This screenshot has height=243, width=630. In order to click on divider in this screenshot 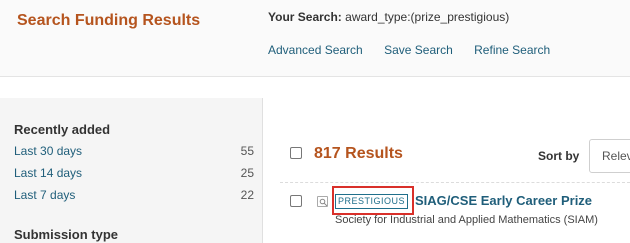, I will do `click(455, 182)`.